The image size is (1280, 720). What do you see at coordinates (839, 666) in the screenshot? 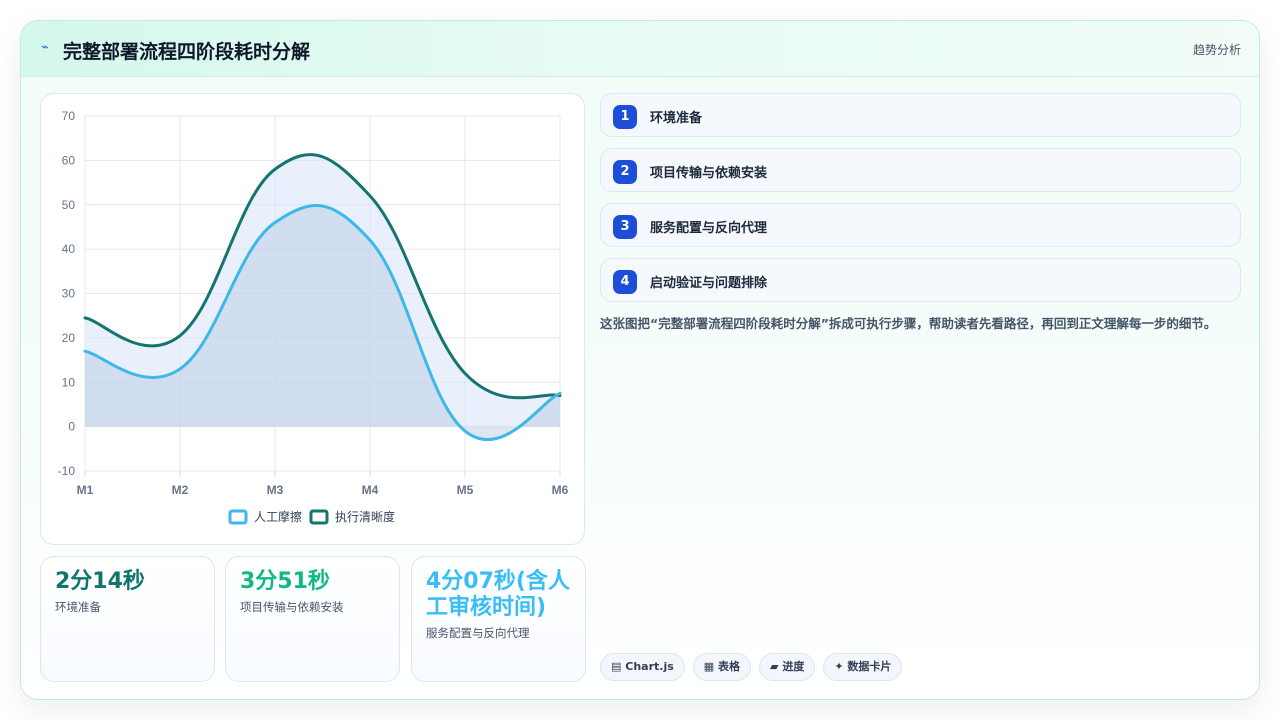
I see `card-icon: ✦` at bounding box center [839, 666].